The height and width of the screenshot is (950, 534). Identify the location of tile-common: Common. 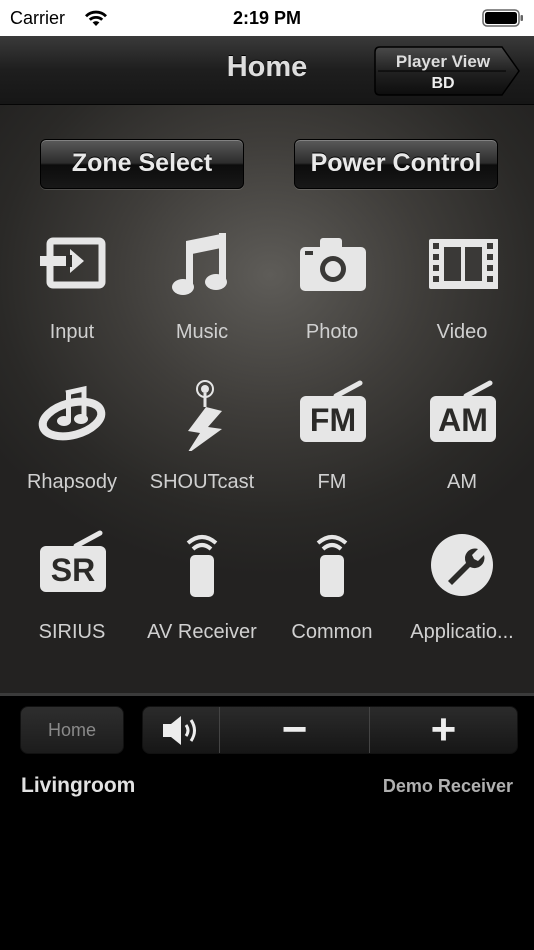
(332, 589).